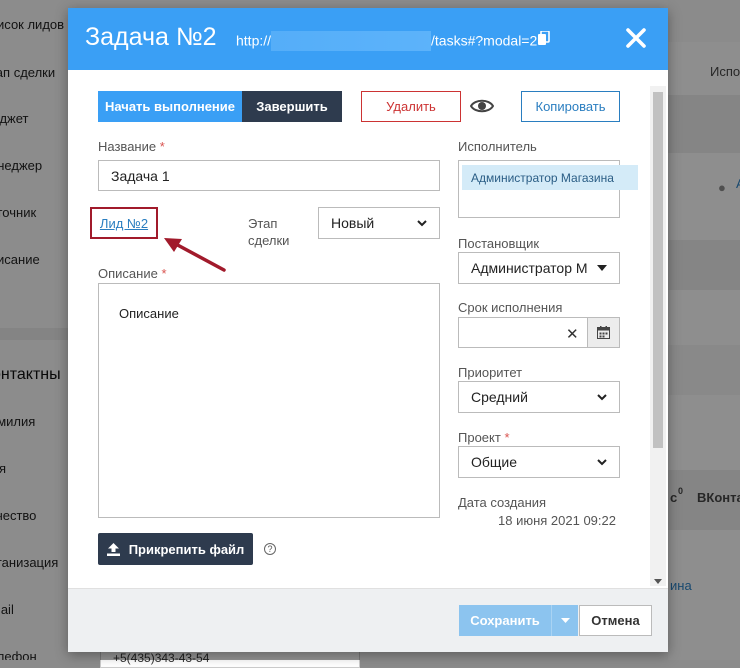 This screenshot has width=740, height=668. What do you see at coordinates (510, 307) in the screenshot?
I see `deadline-label: Срок исполнения` at bounding box center [510, 307].